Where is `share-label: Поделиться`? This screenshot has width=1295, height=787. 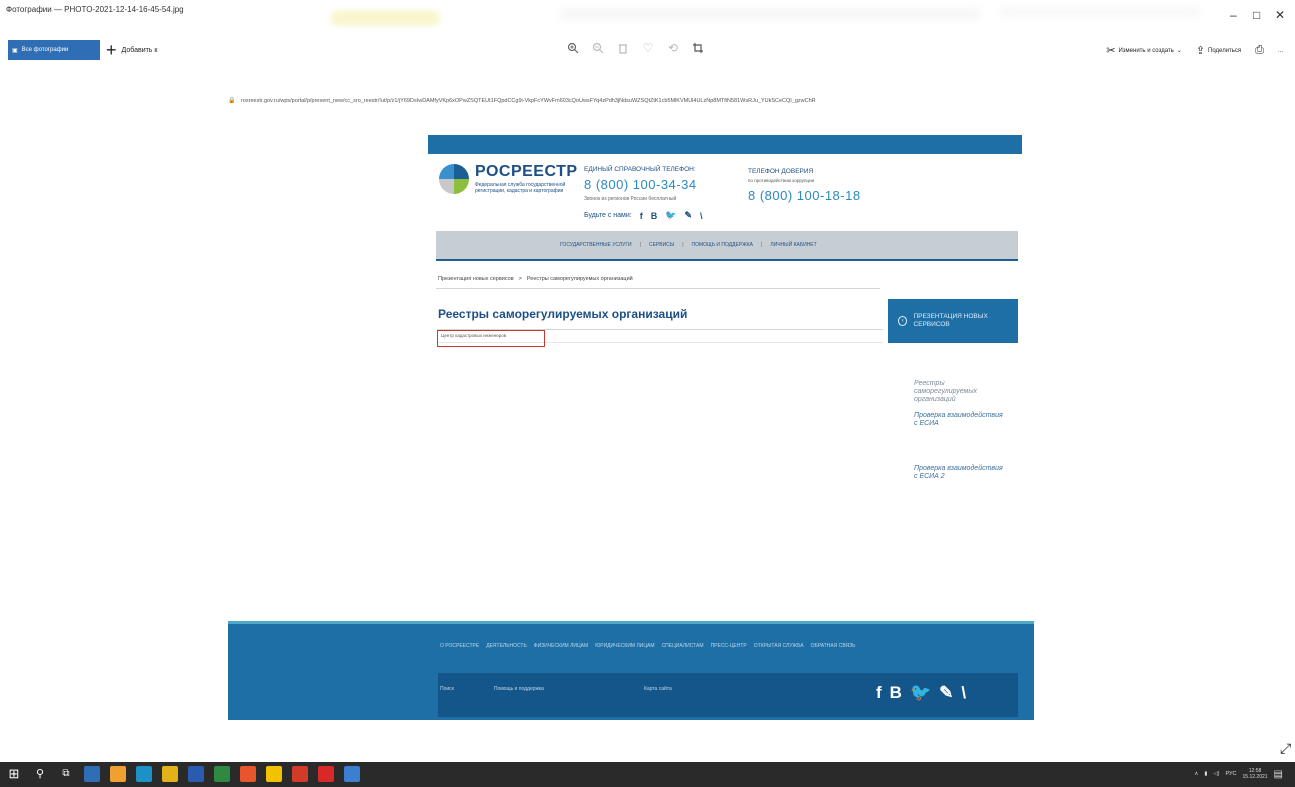 share-label: Поделиться is located at coordinates (1225, 50).